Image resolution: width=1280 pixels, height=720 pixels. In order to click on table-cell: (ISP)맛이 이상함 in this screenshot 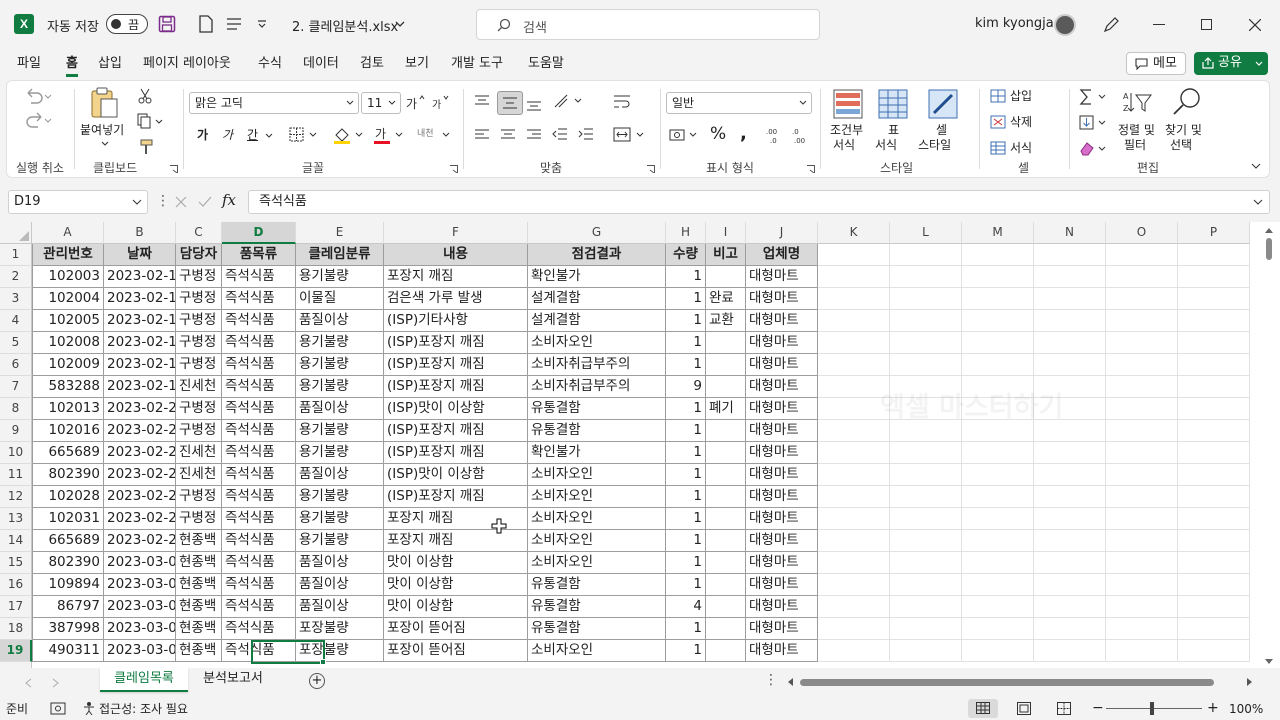, I will do `click(456, 409)`.